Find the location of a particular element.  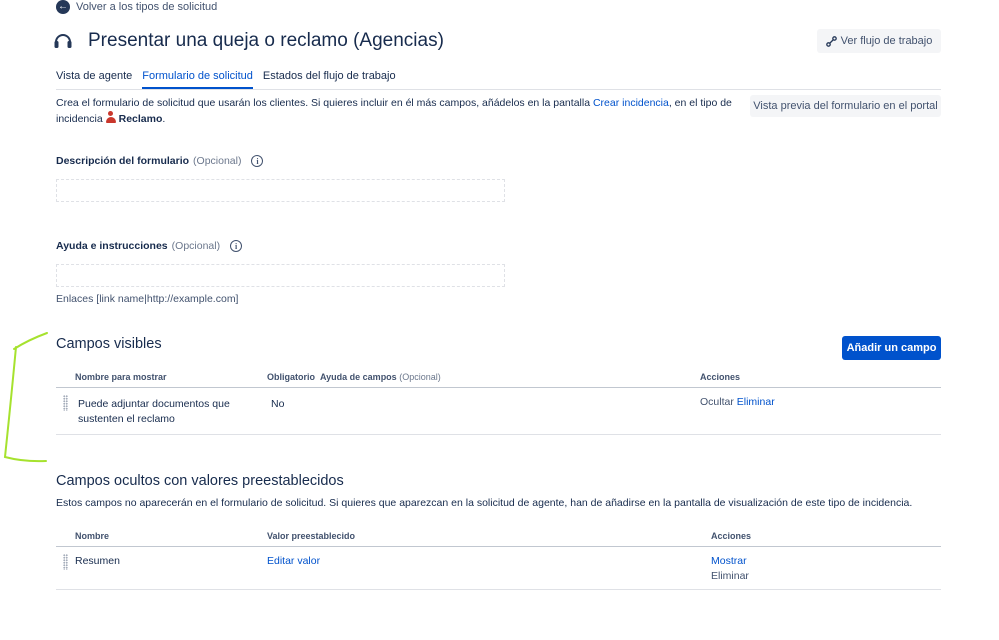

annotation-bracket is located at coordinates (25, 397).